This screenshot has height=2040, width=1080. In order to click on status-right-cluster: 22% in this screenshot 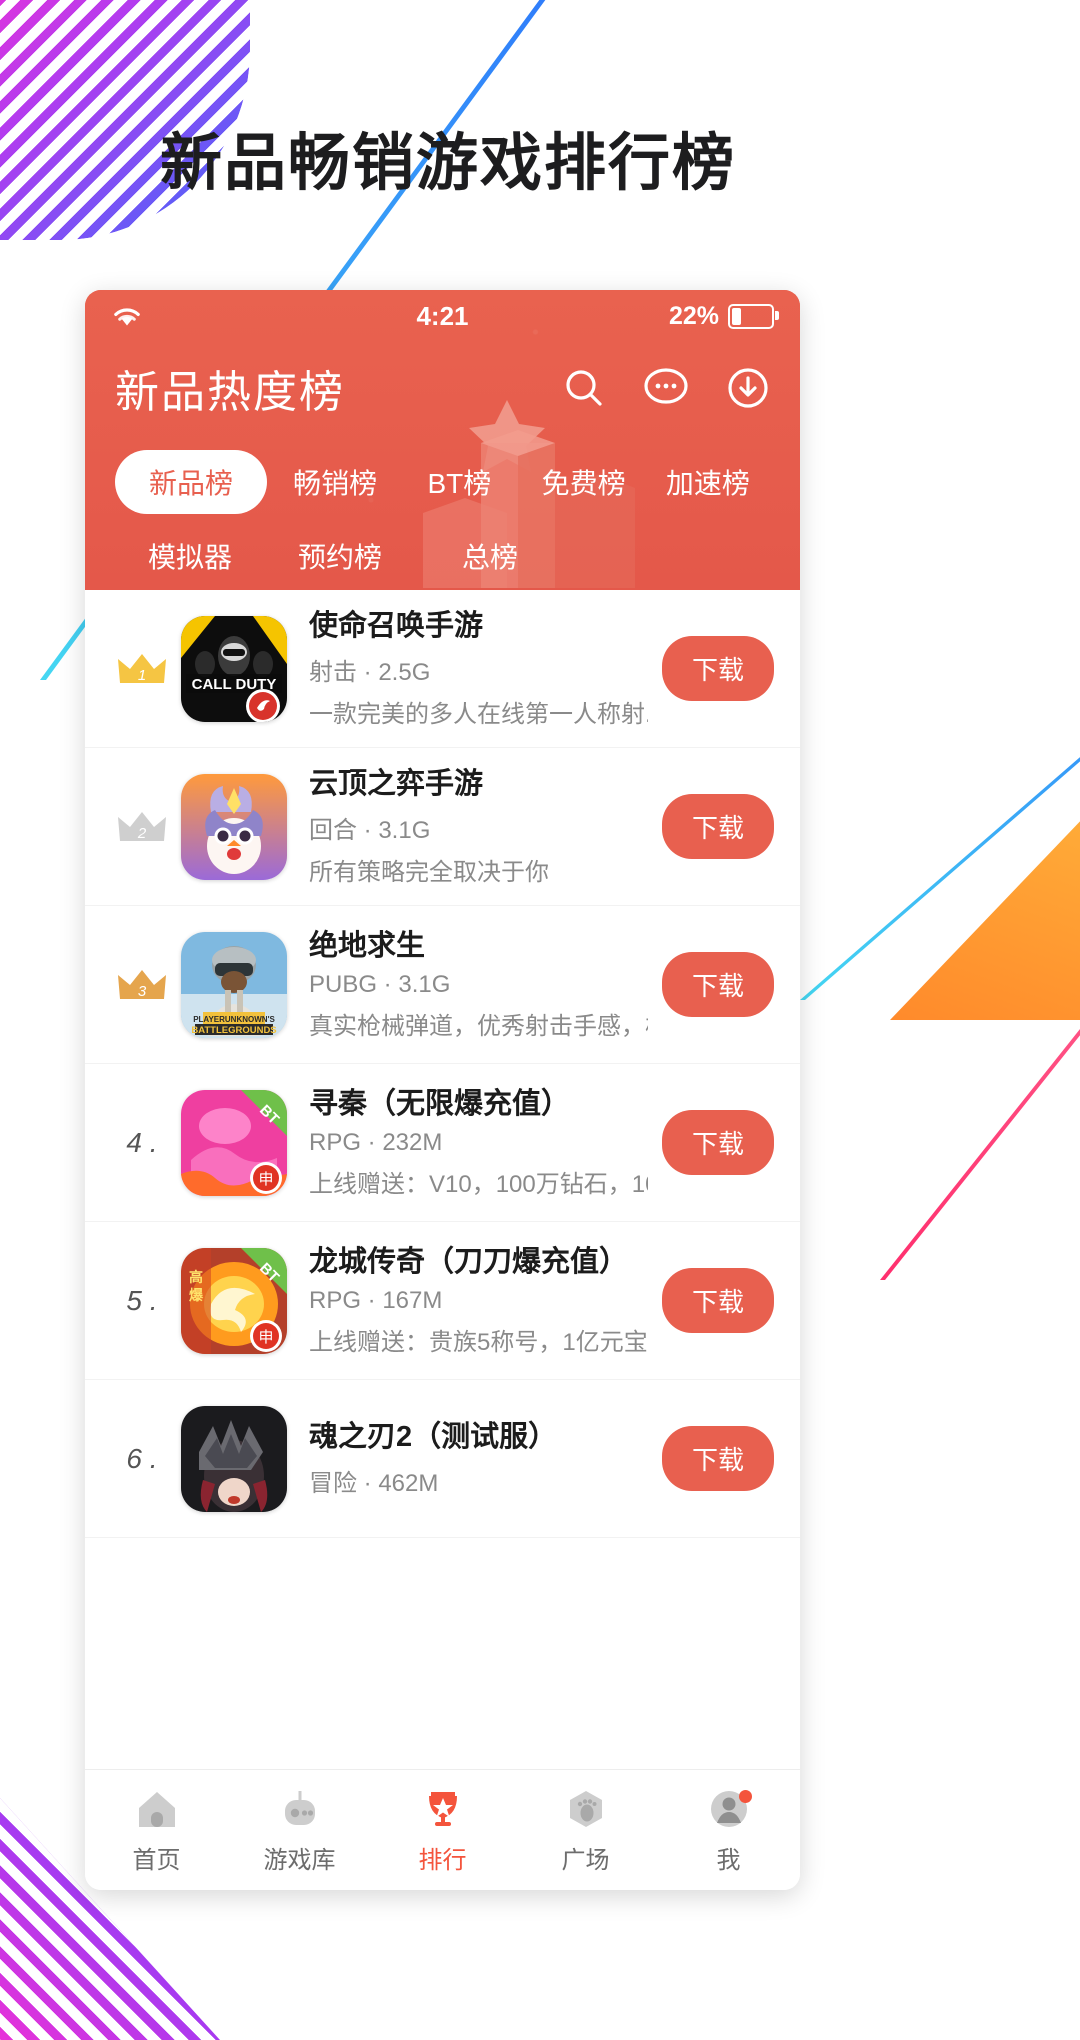, I will do `click(723, 316)`.